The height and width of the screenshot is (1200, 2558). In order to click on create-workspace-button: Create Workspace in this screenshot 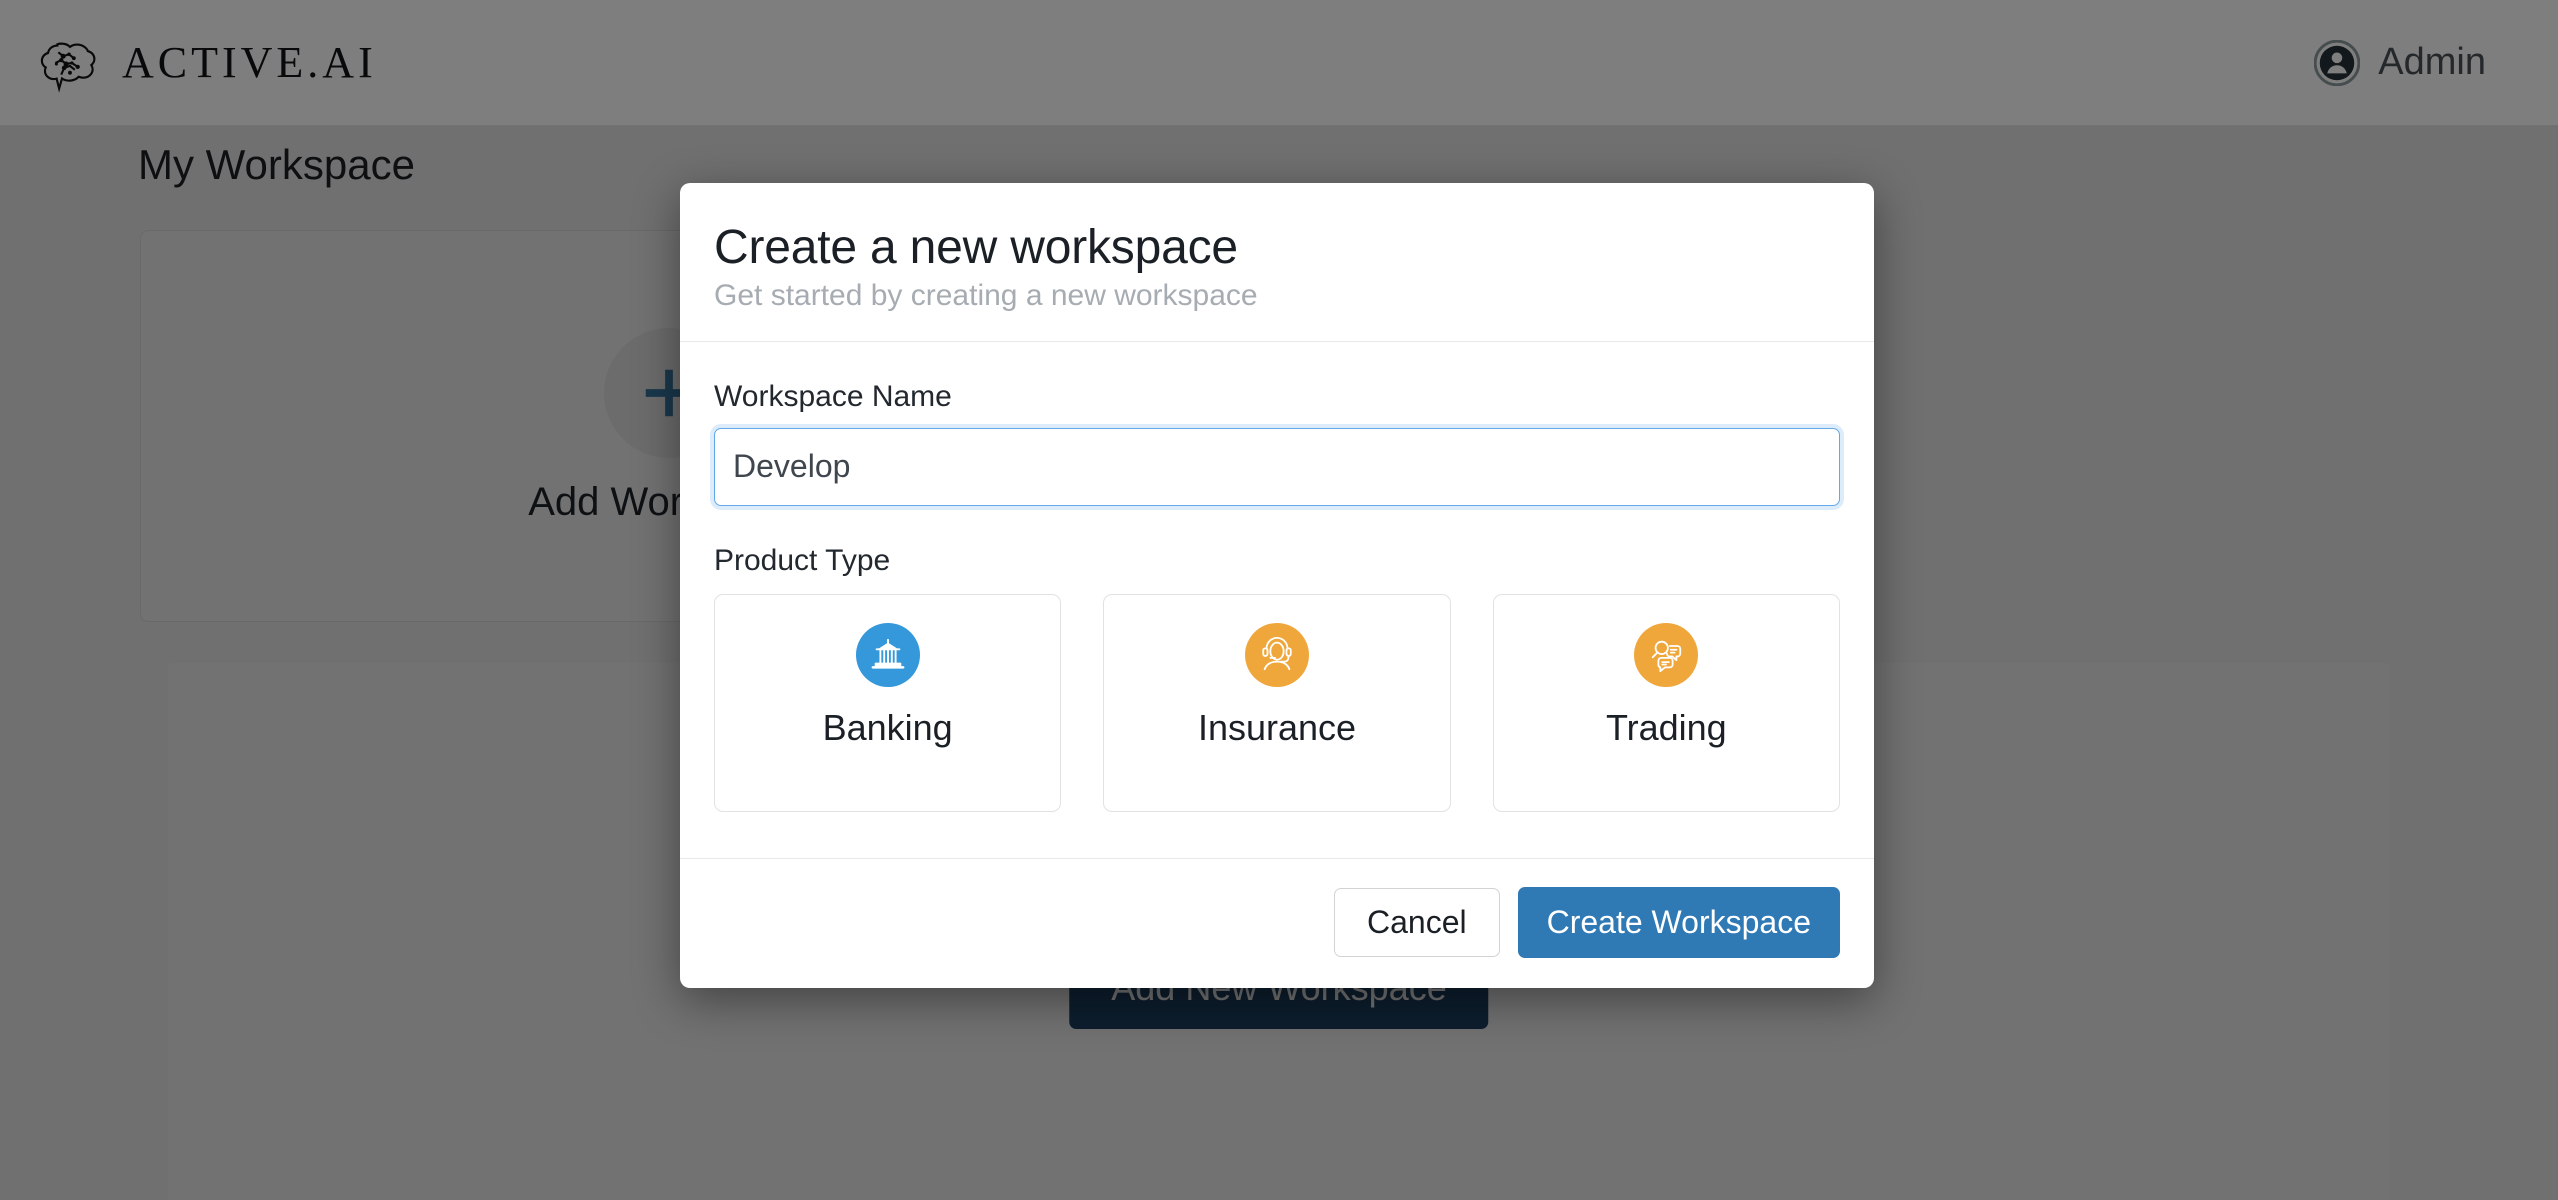, I will do `click(1678, 922)`.